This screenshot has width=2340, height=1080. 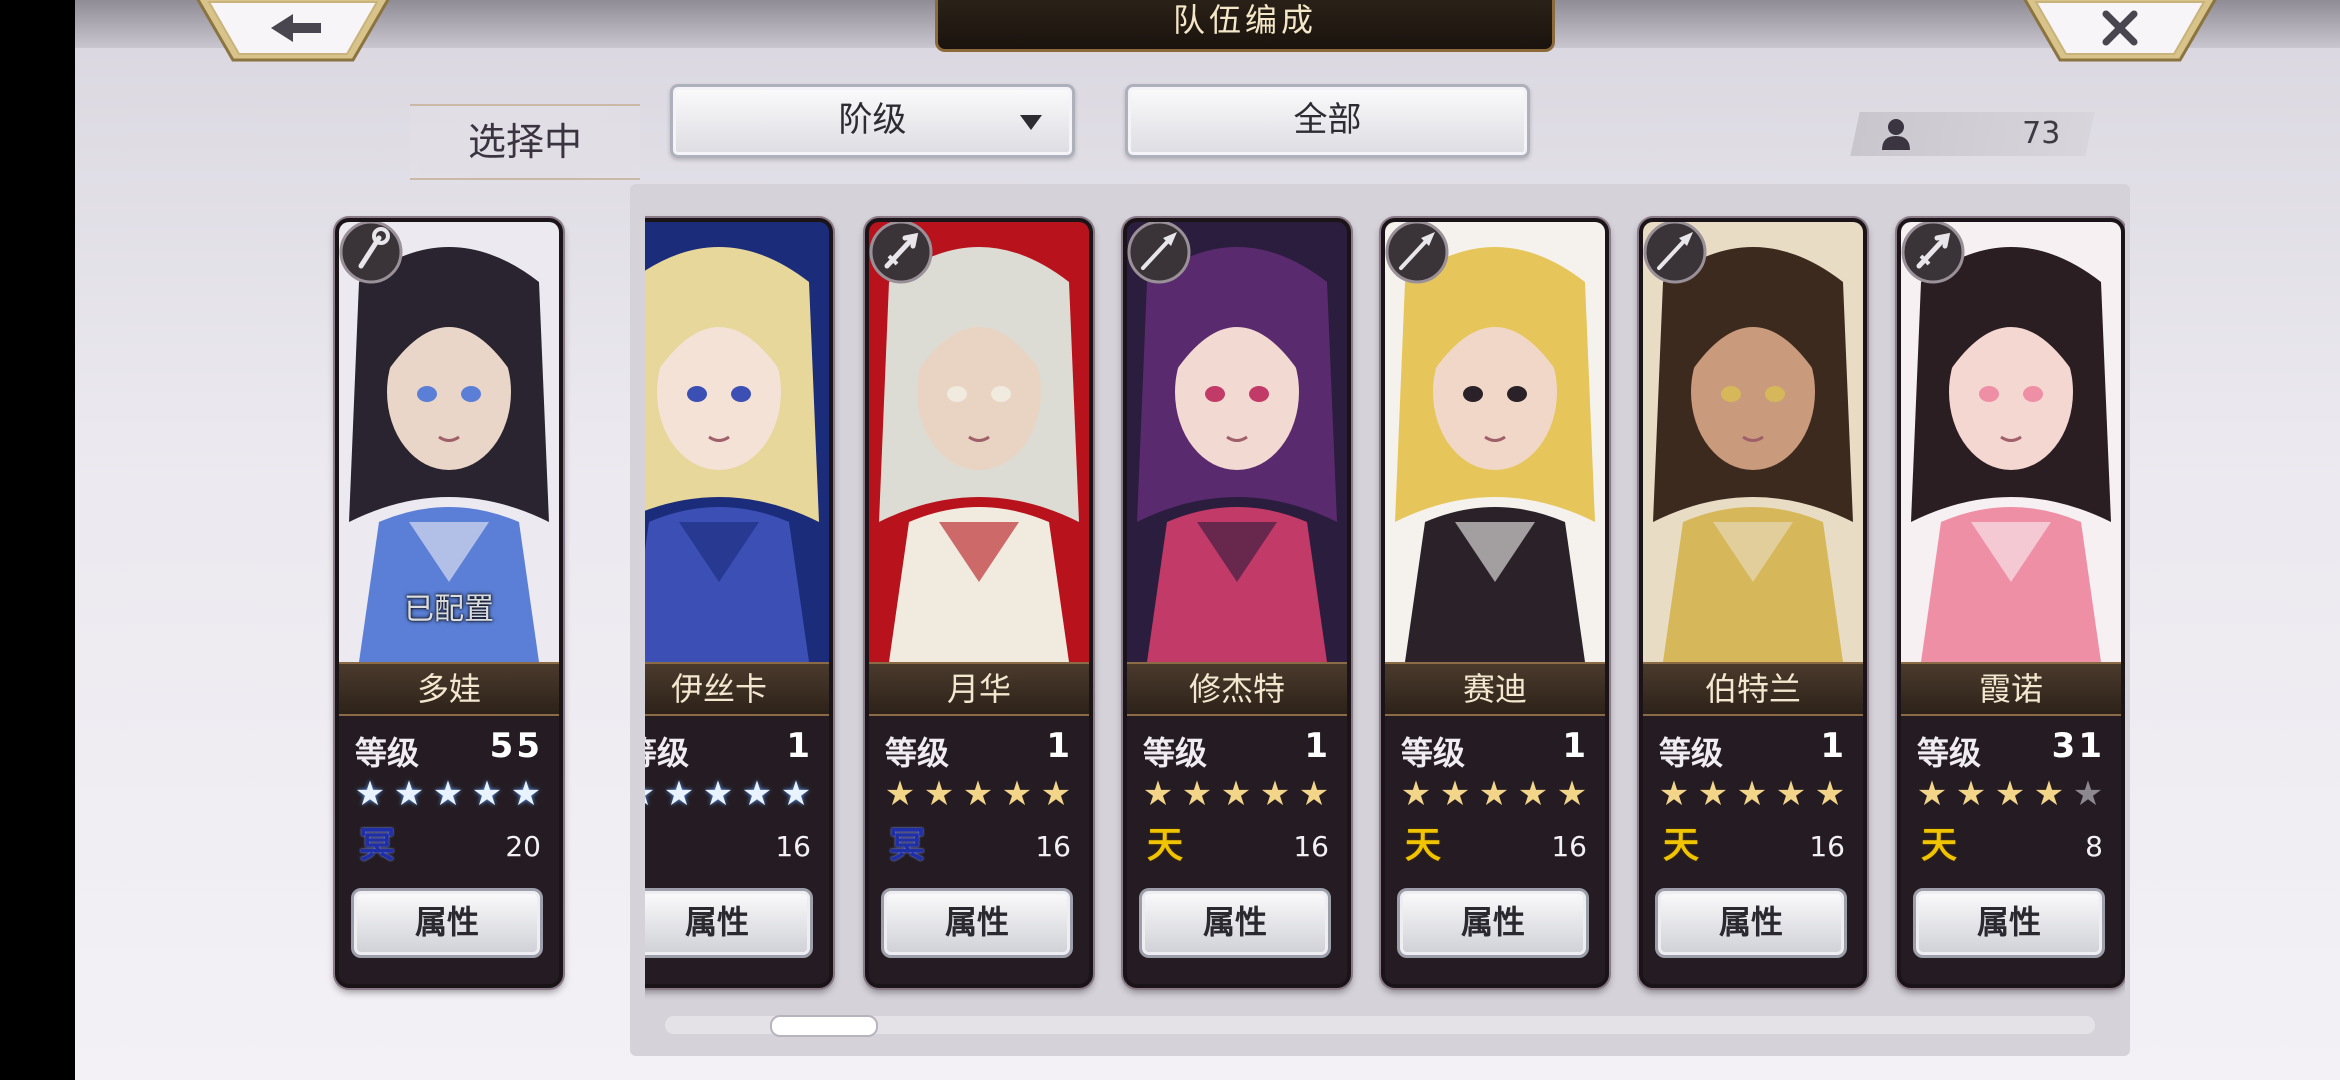 I want to click on arrow-left-icon, so click(x=293, y=31).